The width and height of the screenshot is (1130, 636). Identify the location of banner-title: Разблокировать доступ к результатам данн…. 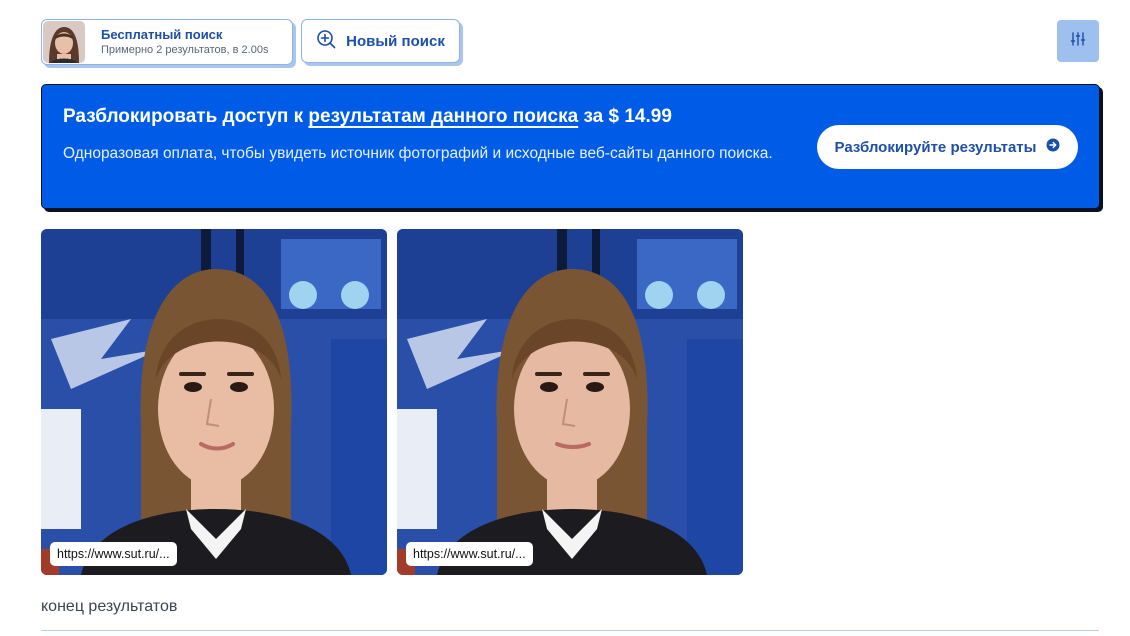
(367, 117).